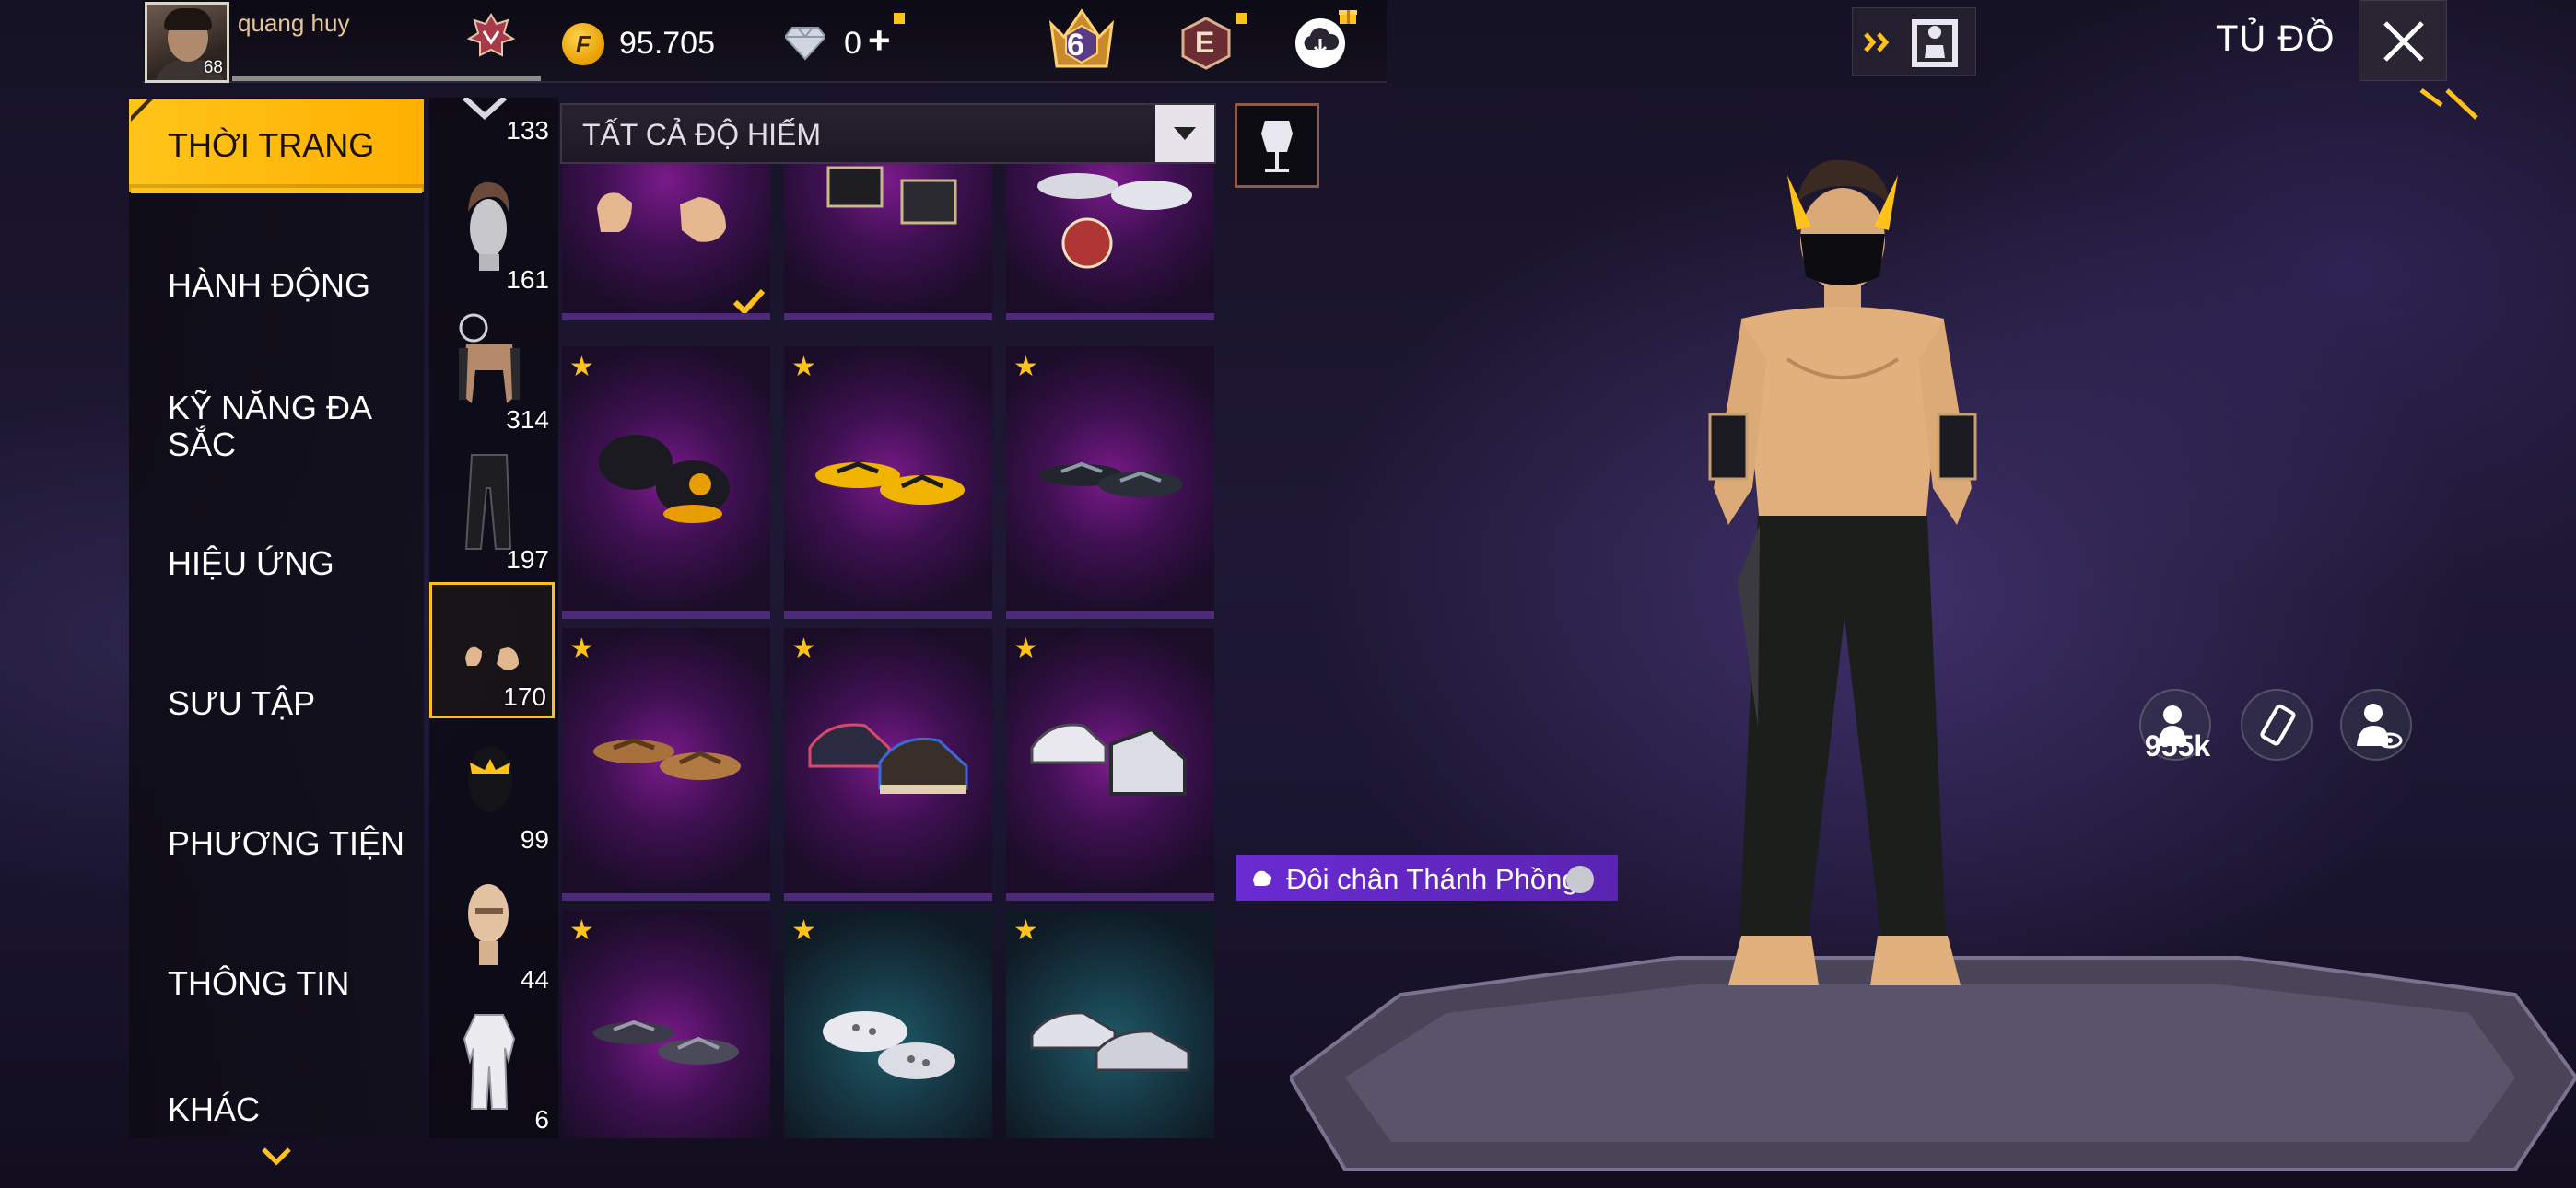 This screenshot has height=1188, width=2576. What do you see at coordinates (276, 285) in the screenshot?
I see `menu-item-emotes: HÀNH ĐỘNG` at bounding box center [276, 285].